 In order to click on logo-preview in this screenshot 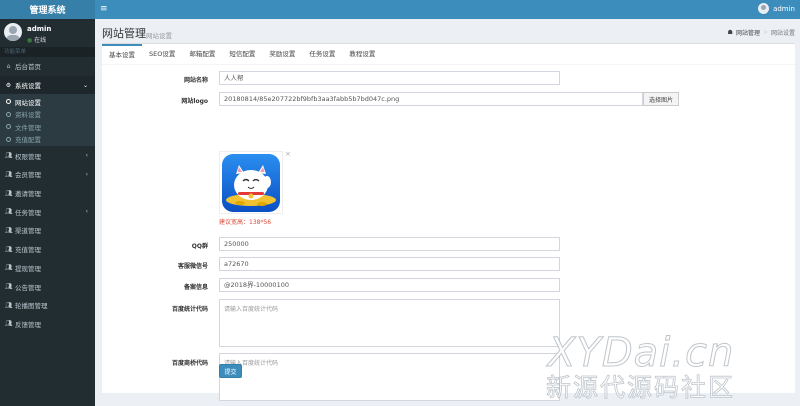, I will do `click(251, 182)`.